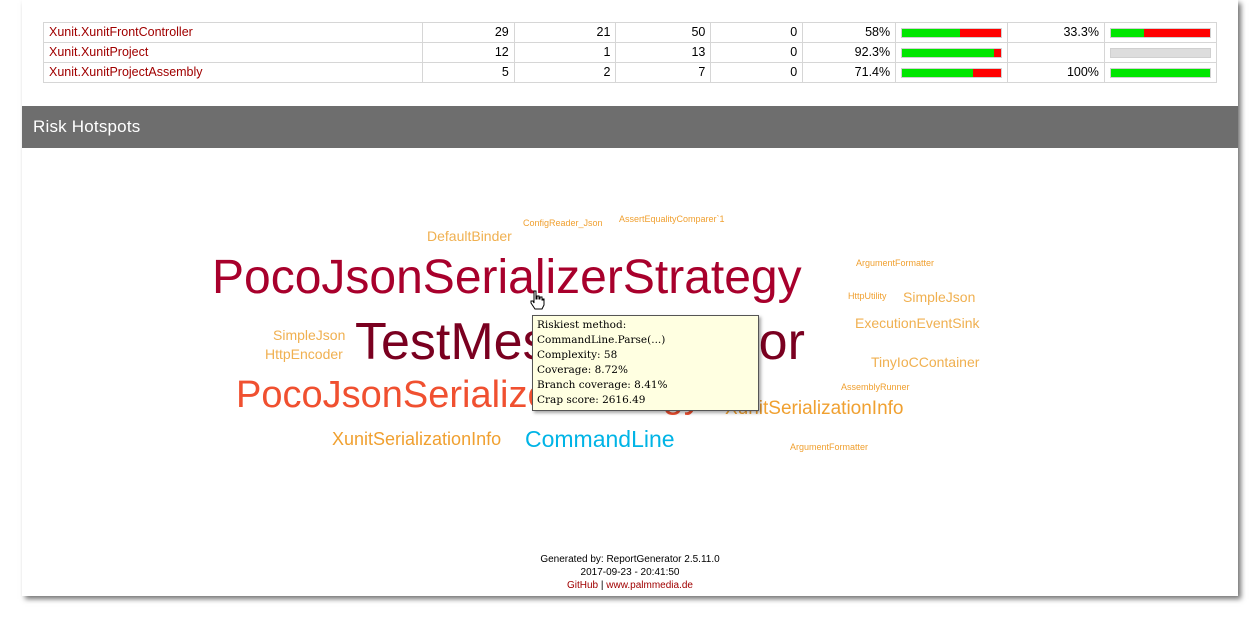 The height and width of the screenshot is (617, 1260). Describe the element at coordinates (233, 52) in the screenshot. I see `class-name-cell: Xunit.XunitProject` at that location.